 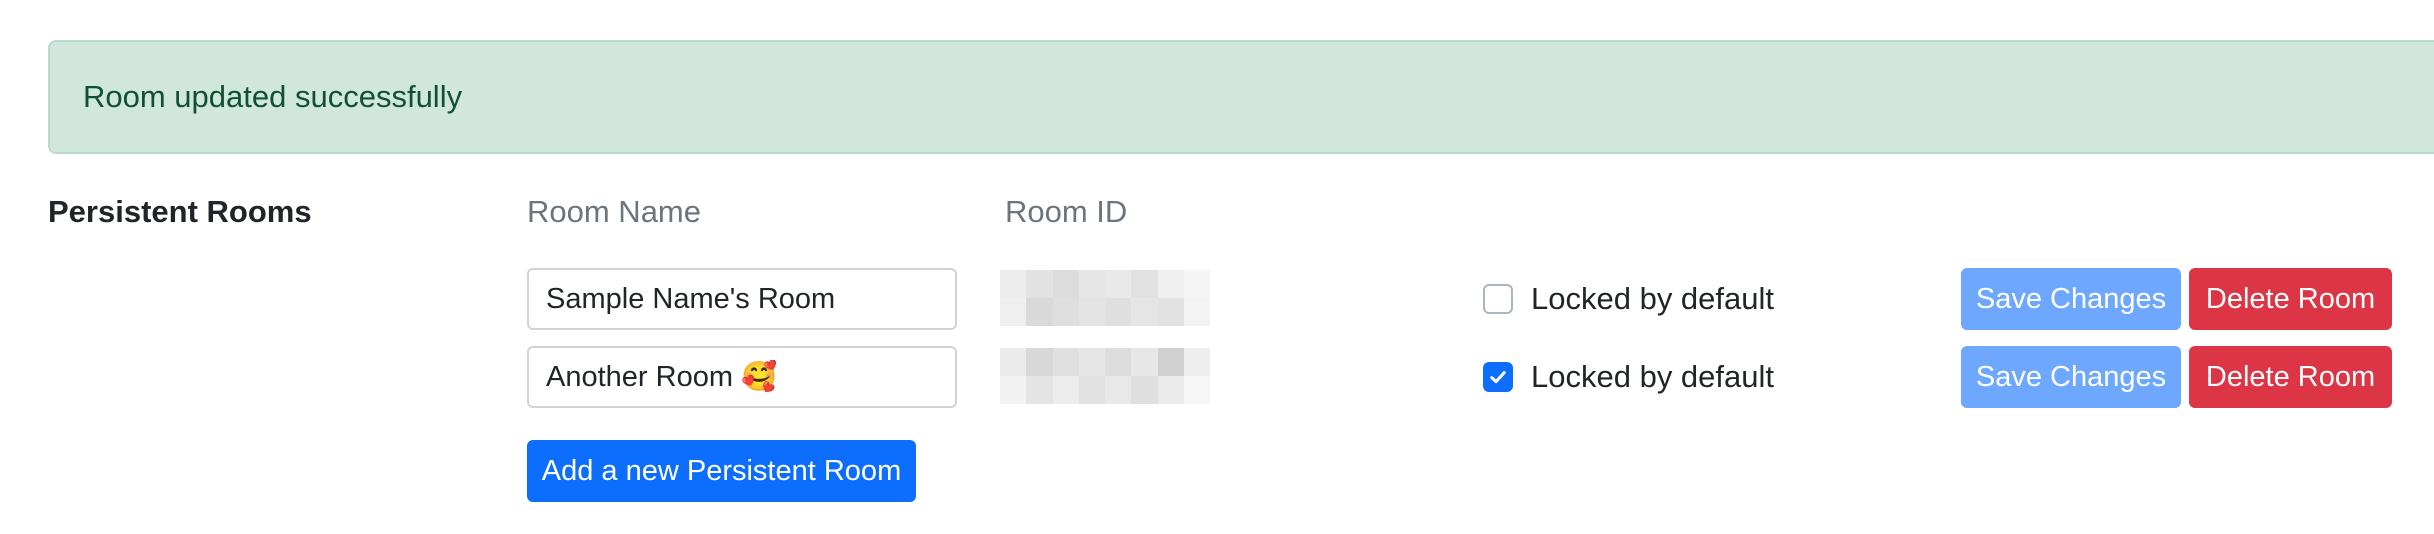 What do you see at coordinates (180, 211) in the screenshot?
I see `section-title: Persistent Rooms` at bounding box center [180, 211].